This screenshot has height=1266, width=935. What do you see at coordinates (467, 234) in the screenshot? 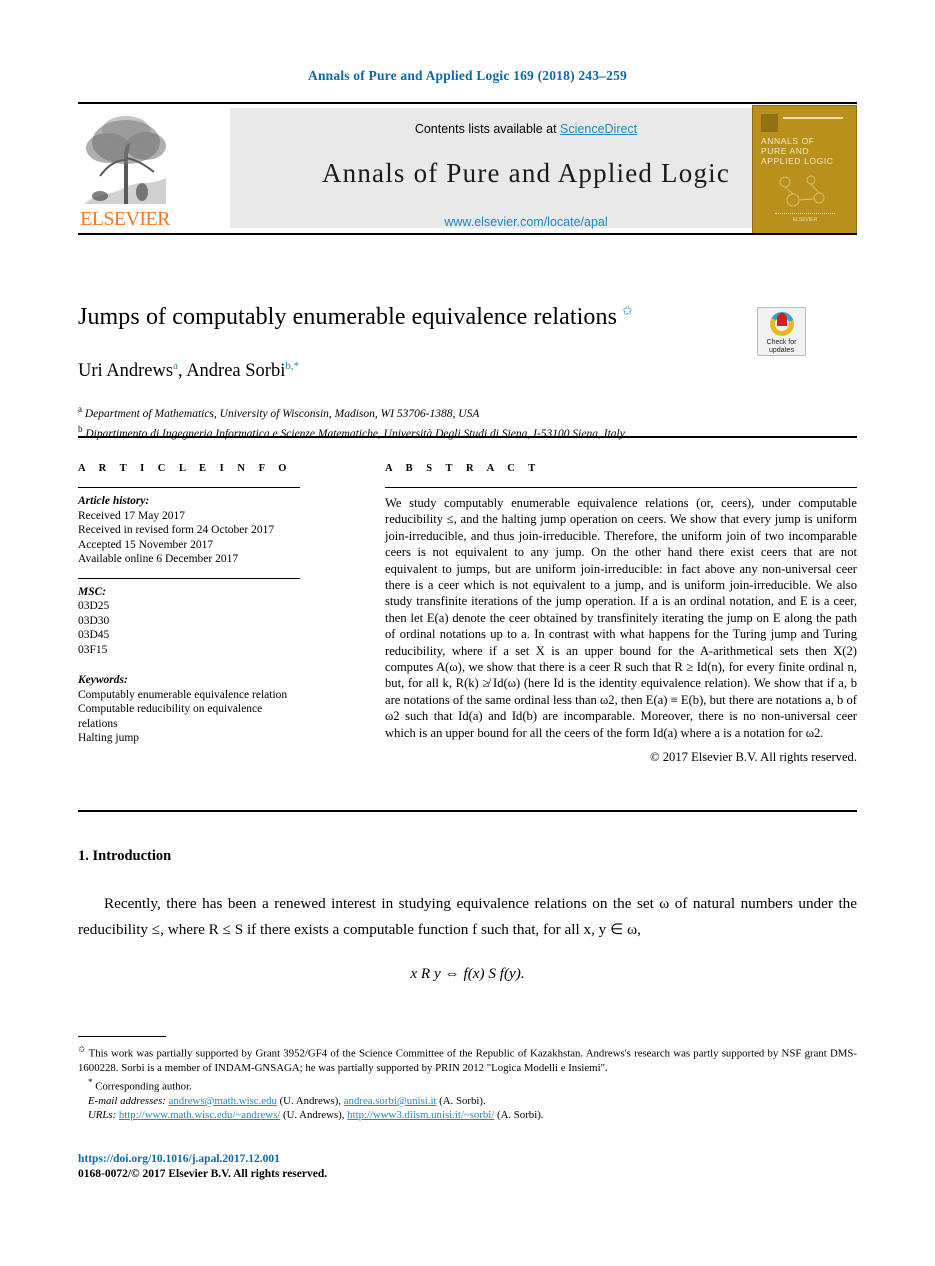
I see `masthead-bottom-rule` at bounding box center [467, 234].